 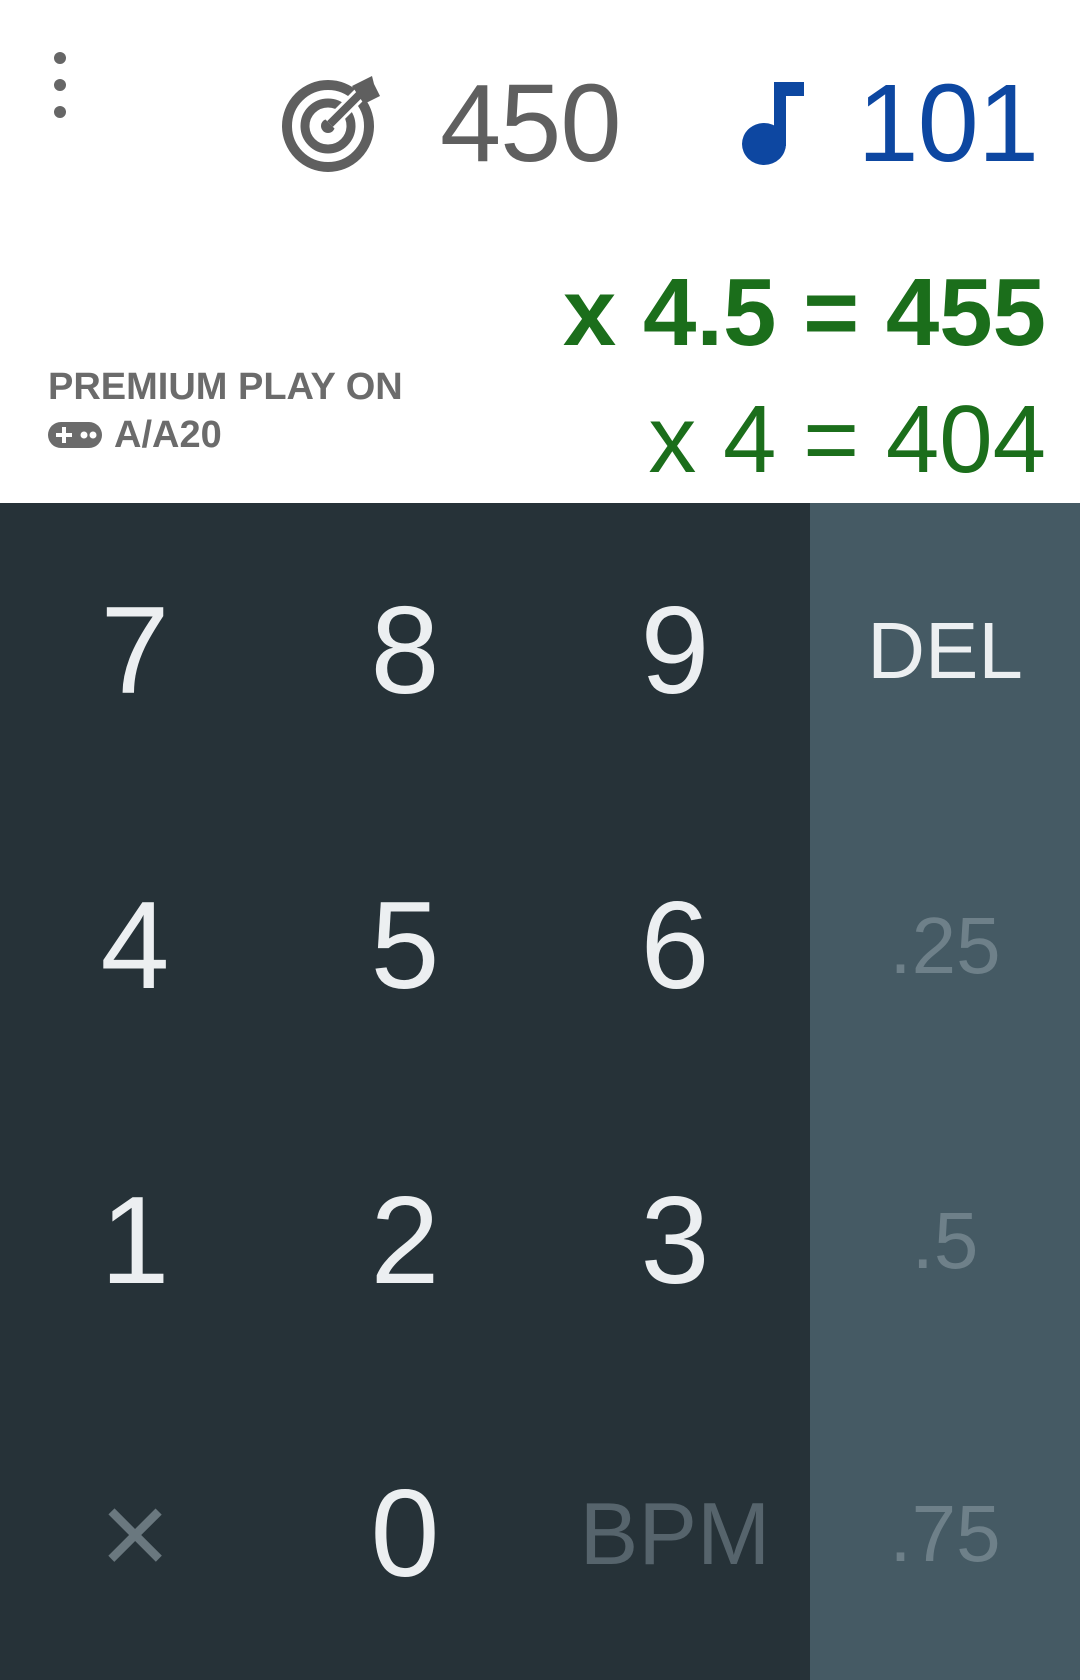 What do you see at coordinates (804, 312) in the screenshot?
I see `calc-primary-result: x 4.5 = 455` at bounding box center [804, 312].